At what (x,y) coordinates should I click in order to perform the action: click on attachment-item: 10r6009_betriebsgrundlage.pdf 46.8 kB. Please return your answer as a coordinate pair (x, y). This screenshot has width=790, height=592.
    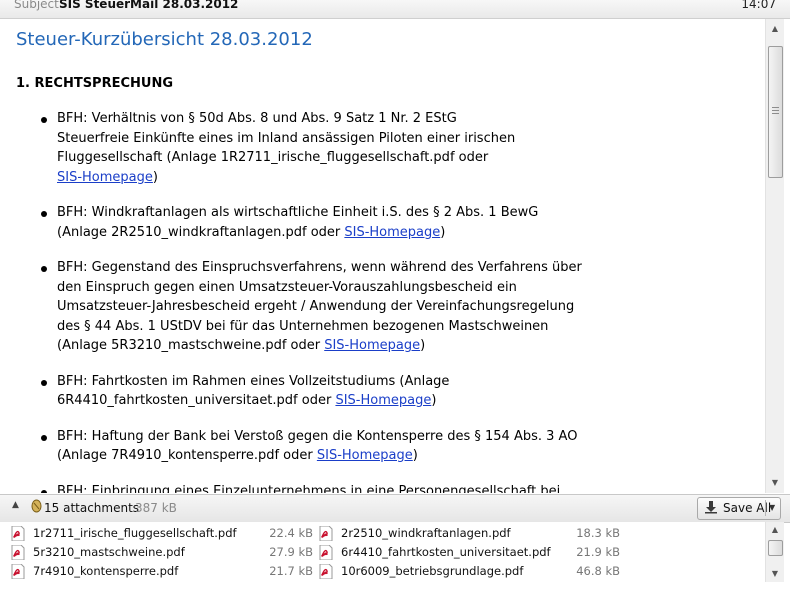
    Looking at the image, I should click on (474, 572).